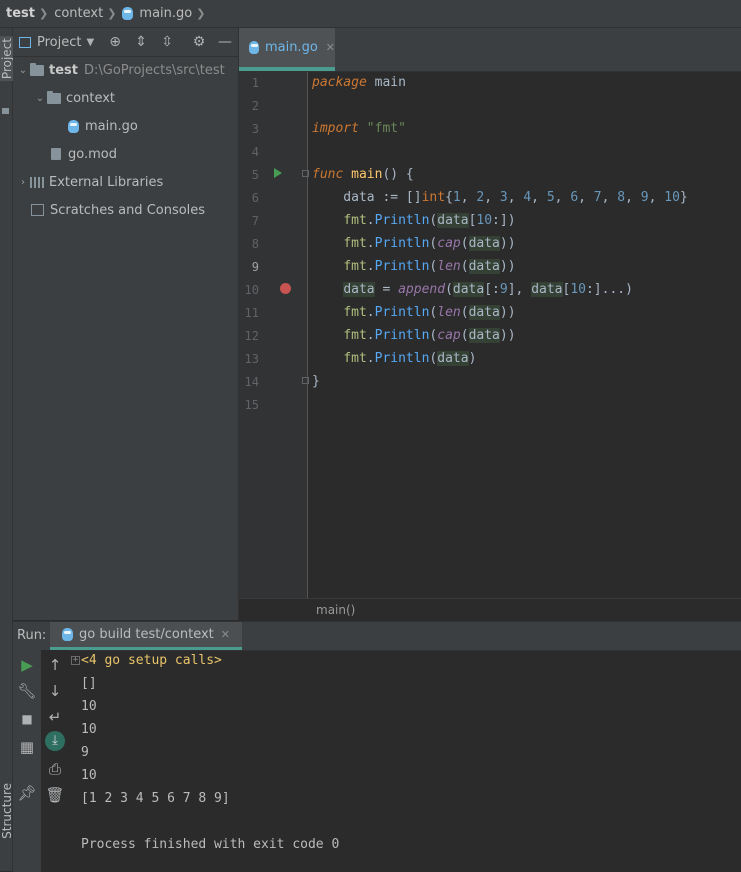 The width and height of the screenshot is (741, 872). Describe the element at coordinates (255, 244) in the screenshot. I see `line-number: 8` at that location.